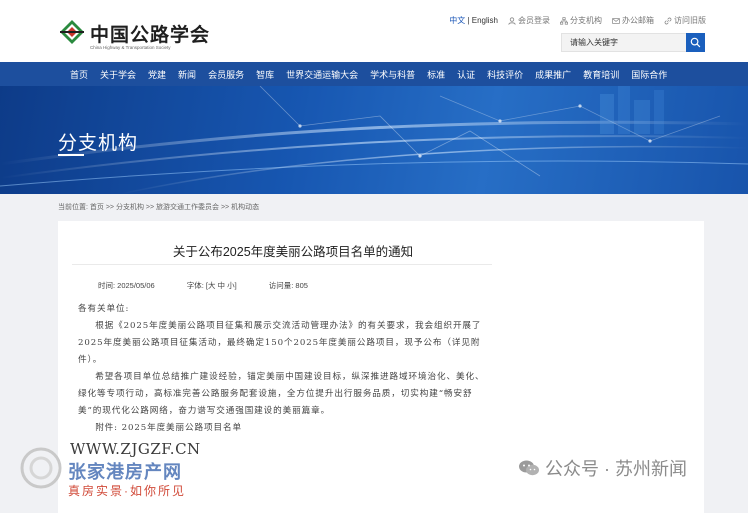 Image resolution: width=748 pixels, height=513 pixels. What do you see at coordinates (581, 20) in the screenshot?
I see `branch-org-link: 分支机构` at bounding box center [581, 20].